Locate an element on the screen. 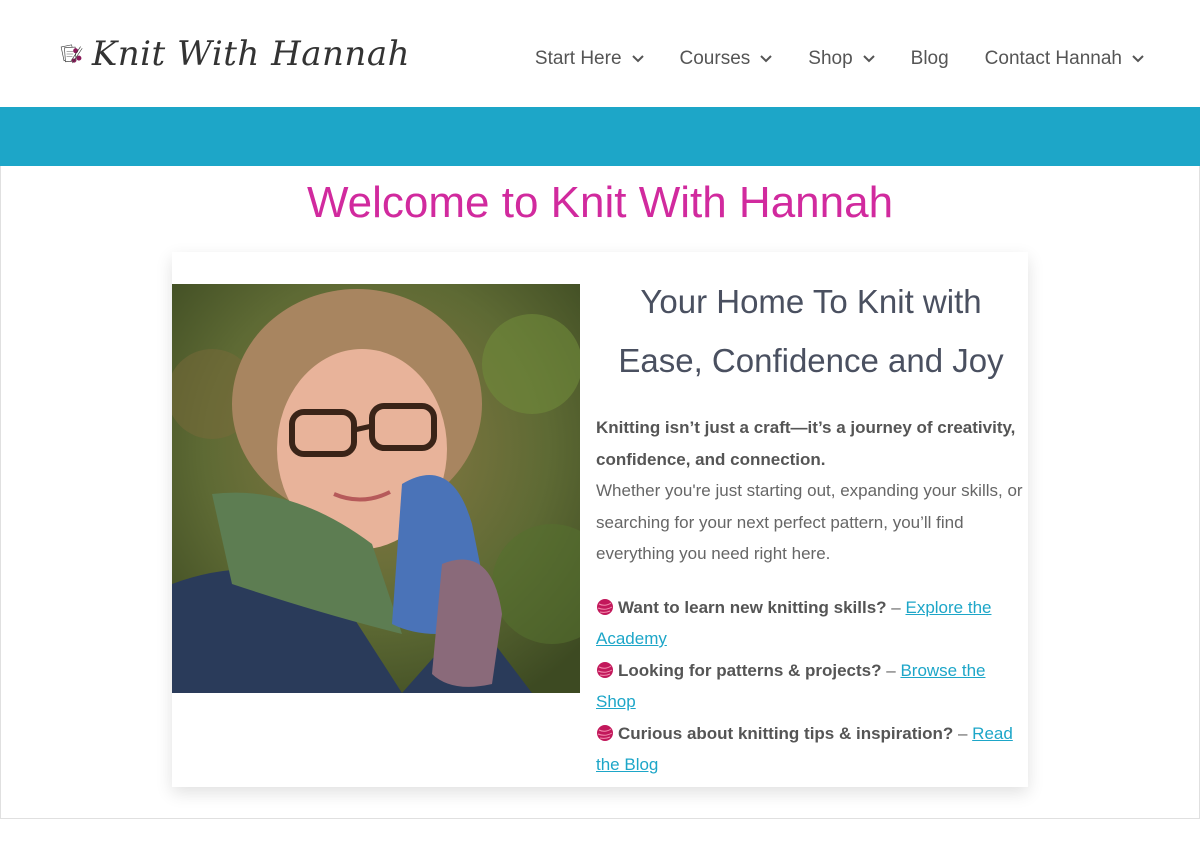 The image size is (1200, 850). nav-blog: Blog is located at coordinates (930, 59).